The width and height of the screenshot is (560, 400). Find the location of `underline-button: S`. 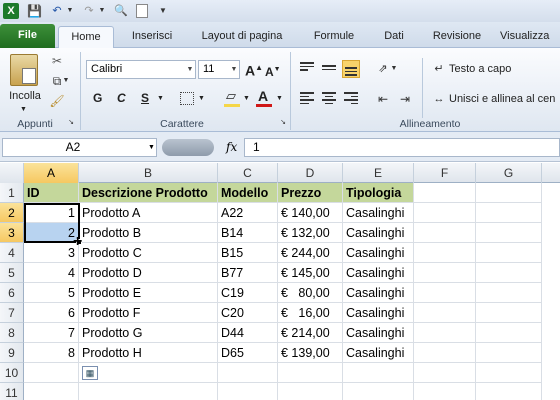

underline-button: S is located at coordinates (145, 98).